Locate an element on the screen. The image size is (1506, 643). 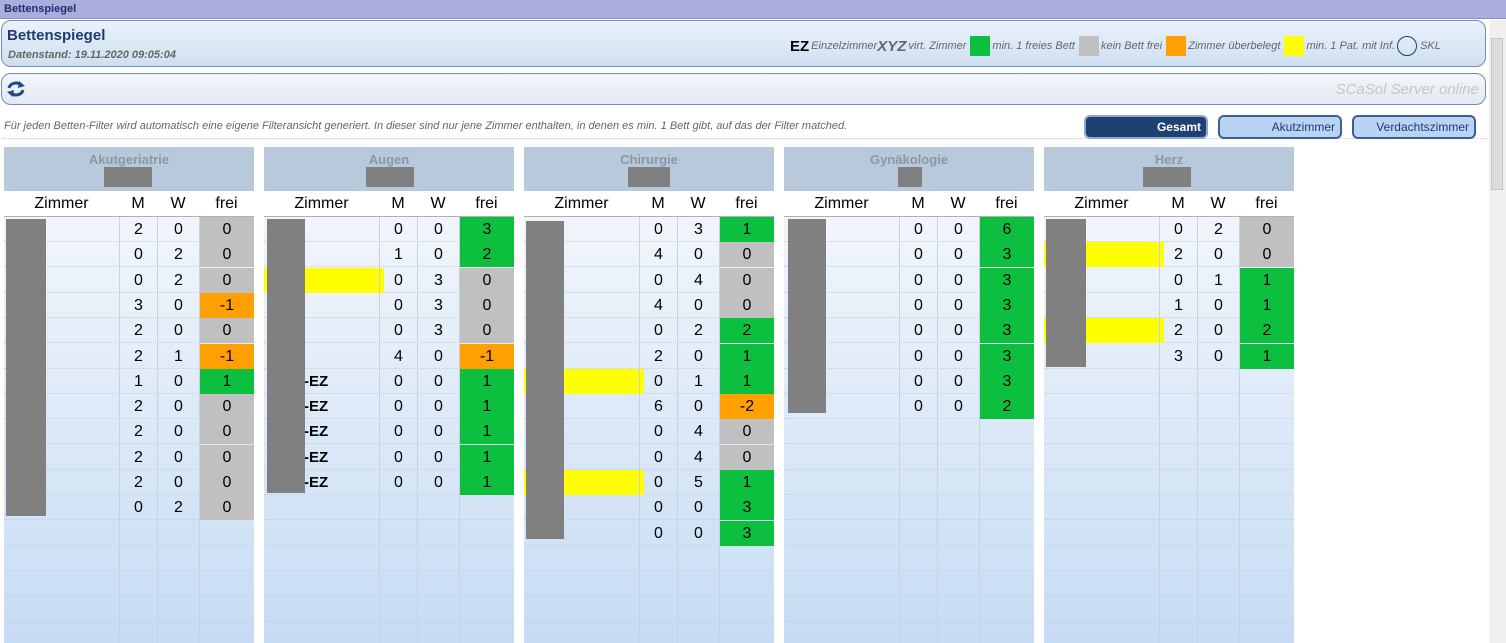
filter-verdachtszimmer-button: Verdachtszimmer is located at coordinates (1414, 127).